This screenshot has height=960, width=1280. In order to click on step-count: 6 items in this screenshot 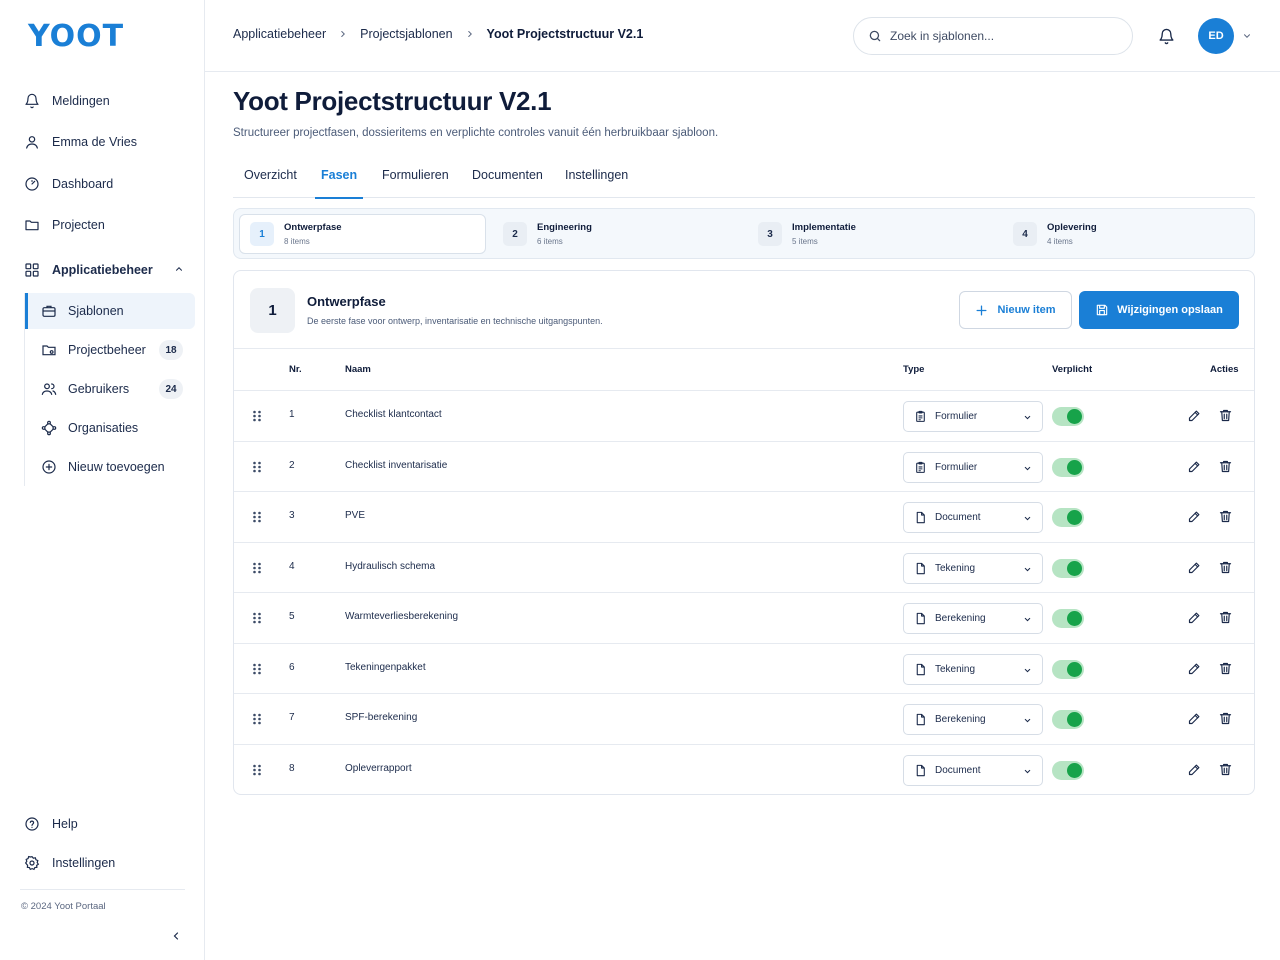, I will do `click(550, 241)`.